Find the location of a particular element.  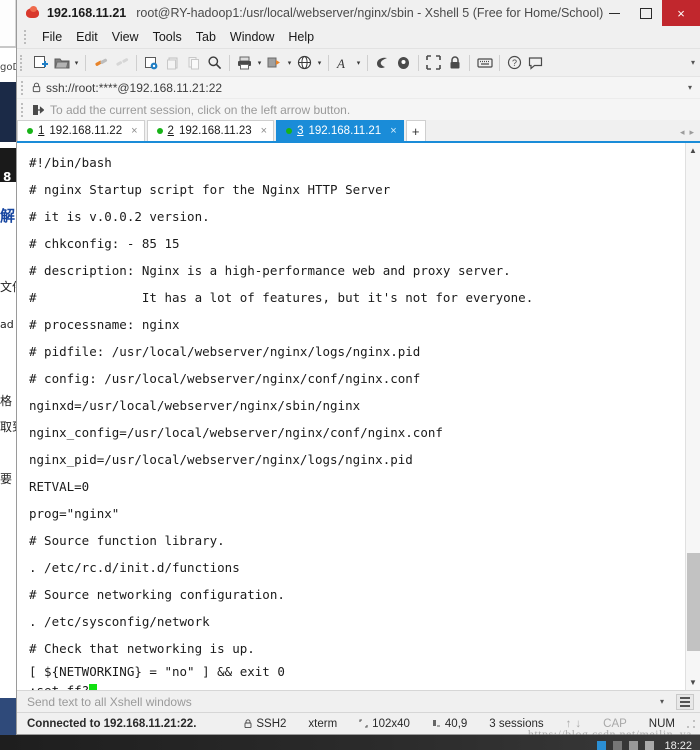

bg-bottom-panel is located at coordinates (8, 716).